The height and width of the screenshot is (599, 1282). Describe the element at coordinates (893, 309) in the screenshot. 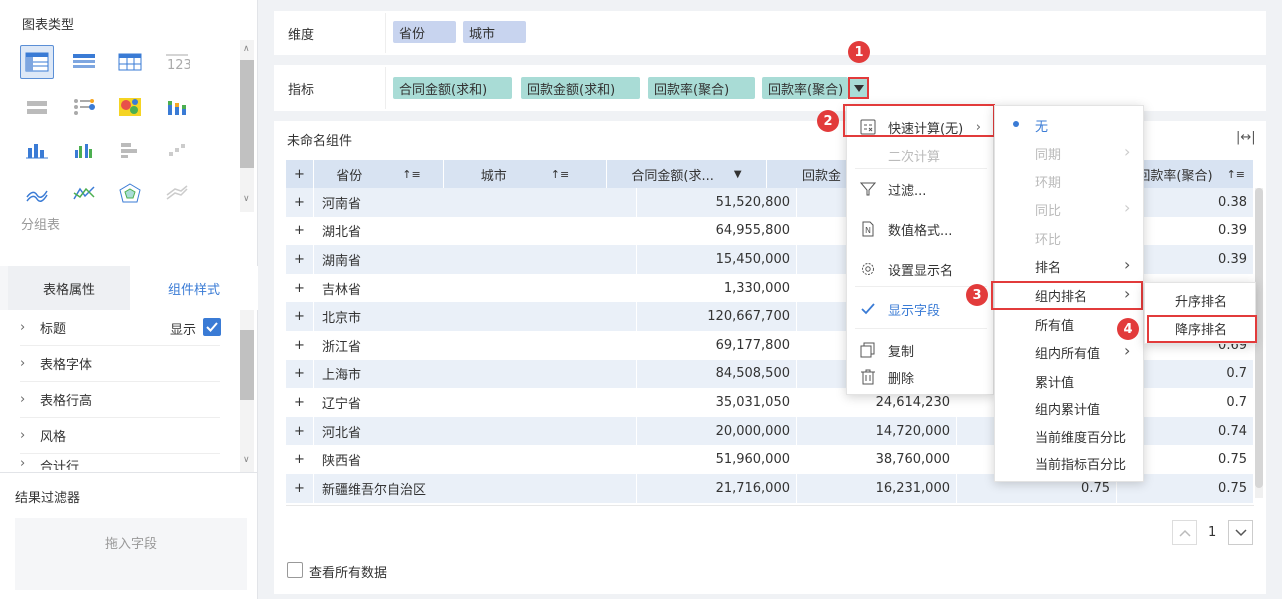

I see `menu-item-show-field: 显示字段` at that location.